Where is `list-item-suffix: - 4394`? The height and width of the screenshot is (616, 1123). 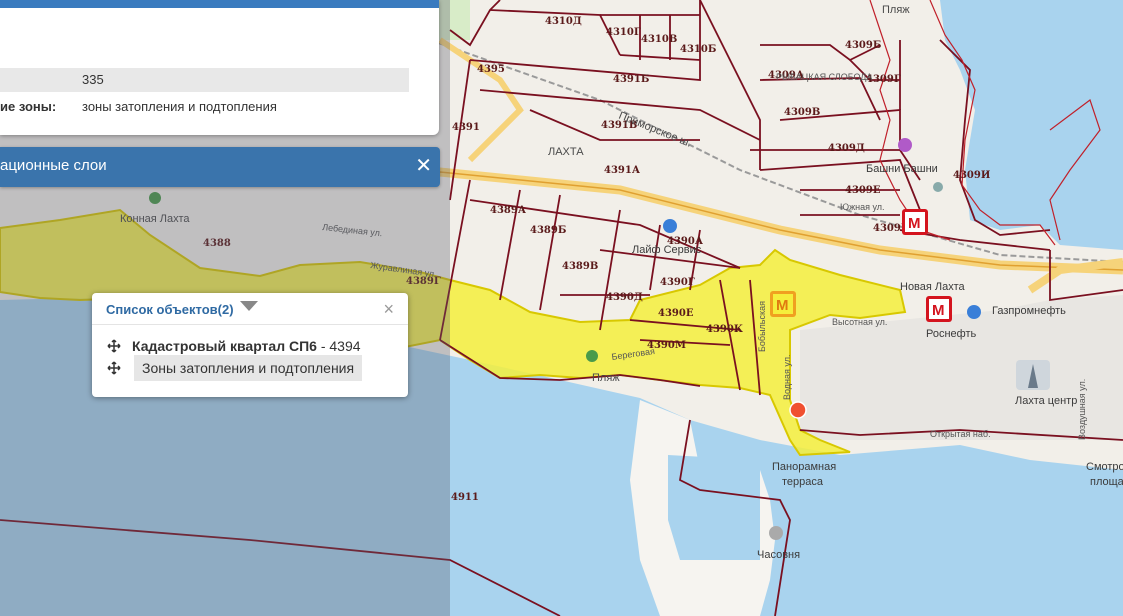
list-item-suffix: - 4394 is located at coordinates (338, 346).